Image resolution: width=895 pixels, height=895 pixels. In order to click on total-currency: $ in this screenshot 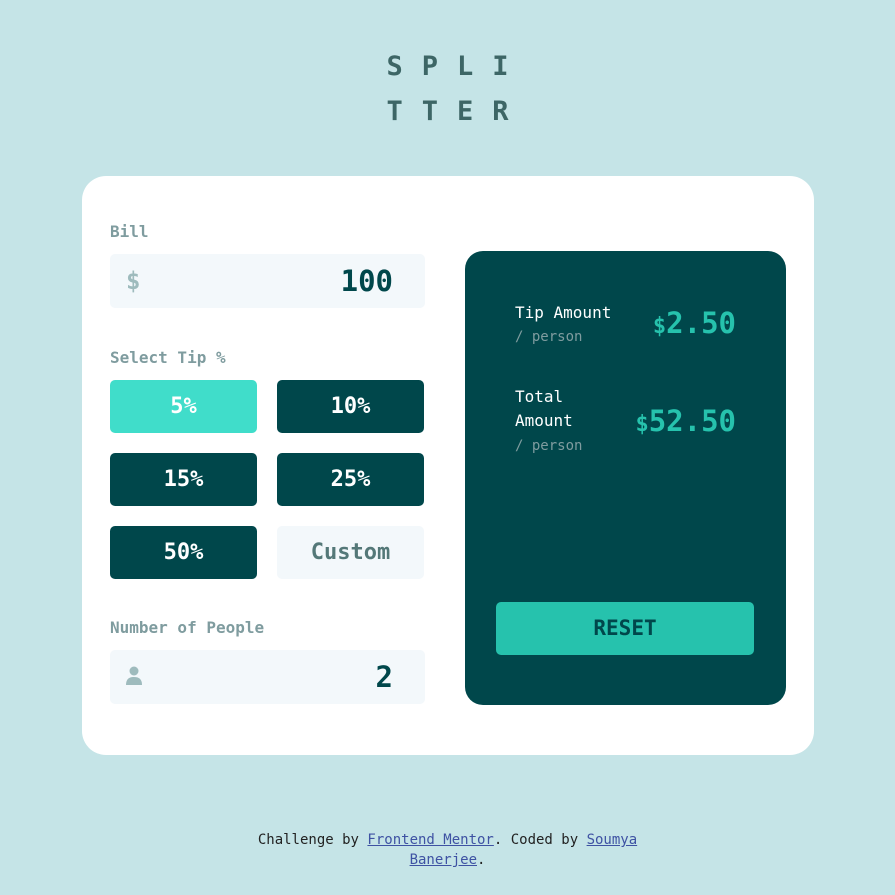, I will do `click(642, 424)`.